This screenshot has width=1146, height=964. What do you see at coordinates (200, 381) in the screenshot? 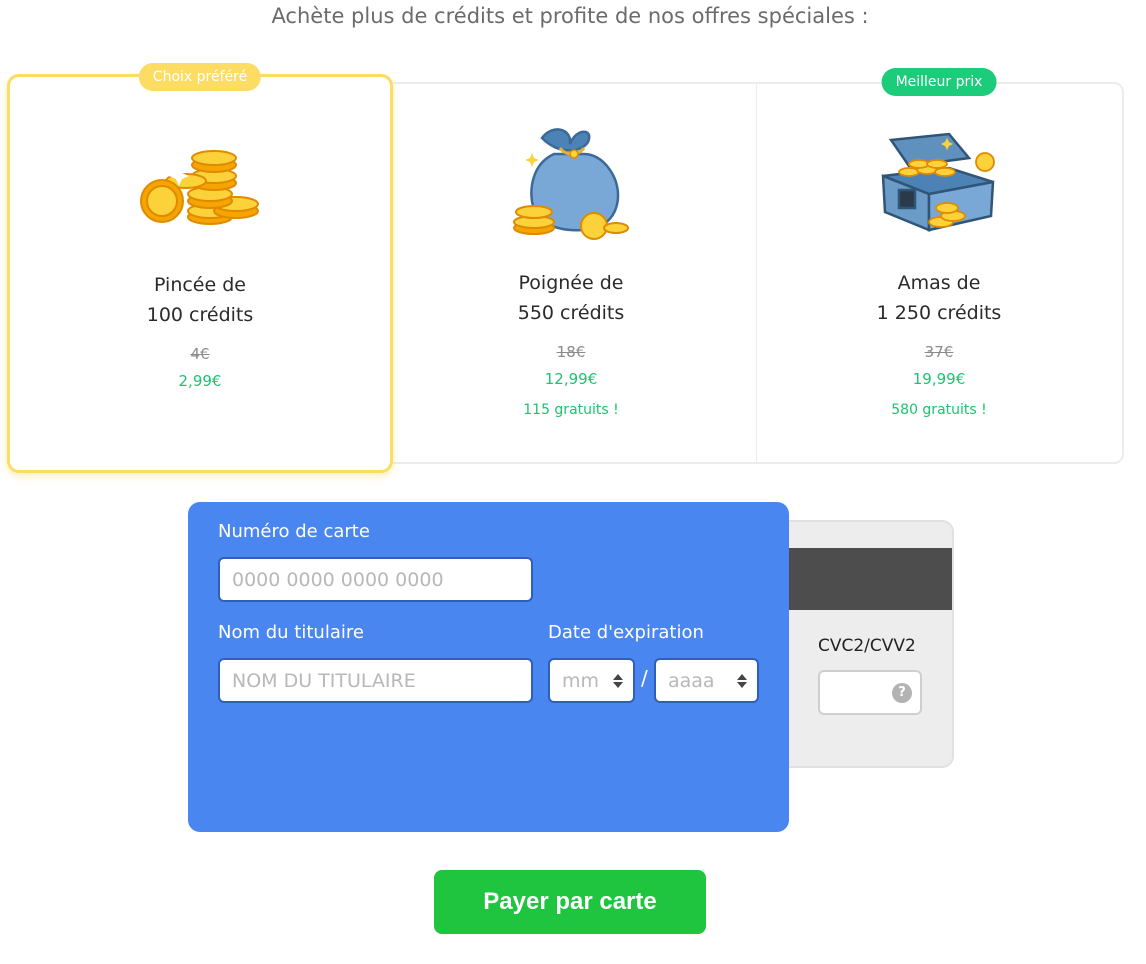
I see `offer-price: 2,99€` at bounding box center [200, 381].